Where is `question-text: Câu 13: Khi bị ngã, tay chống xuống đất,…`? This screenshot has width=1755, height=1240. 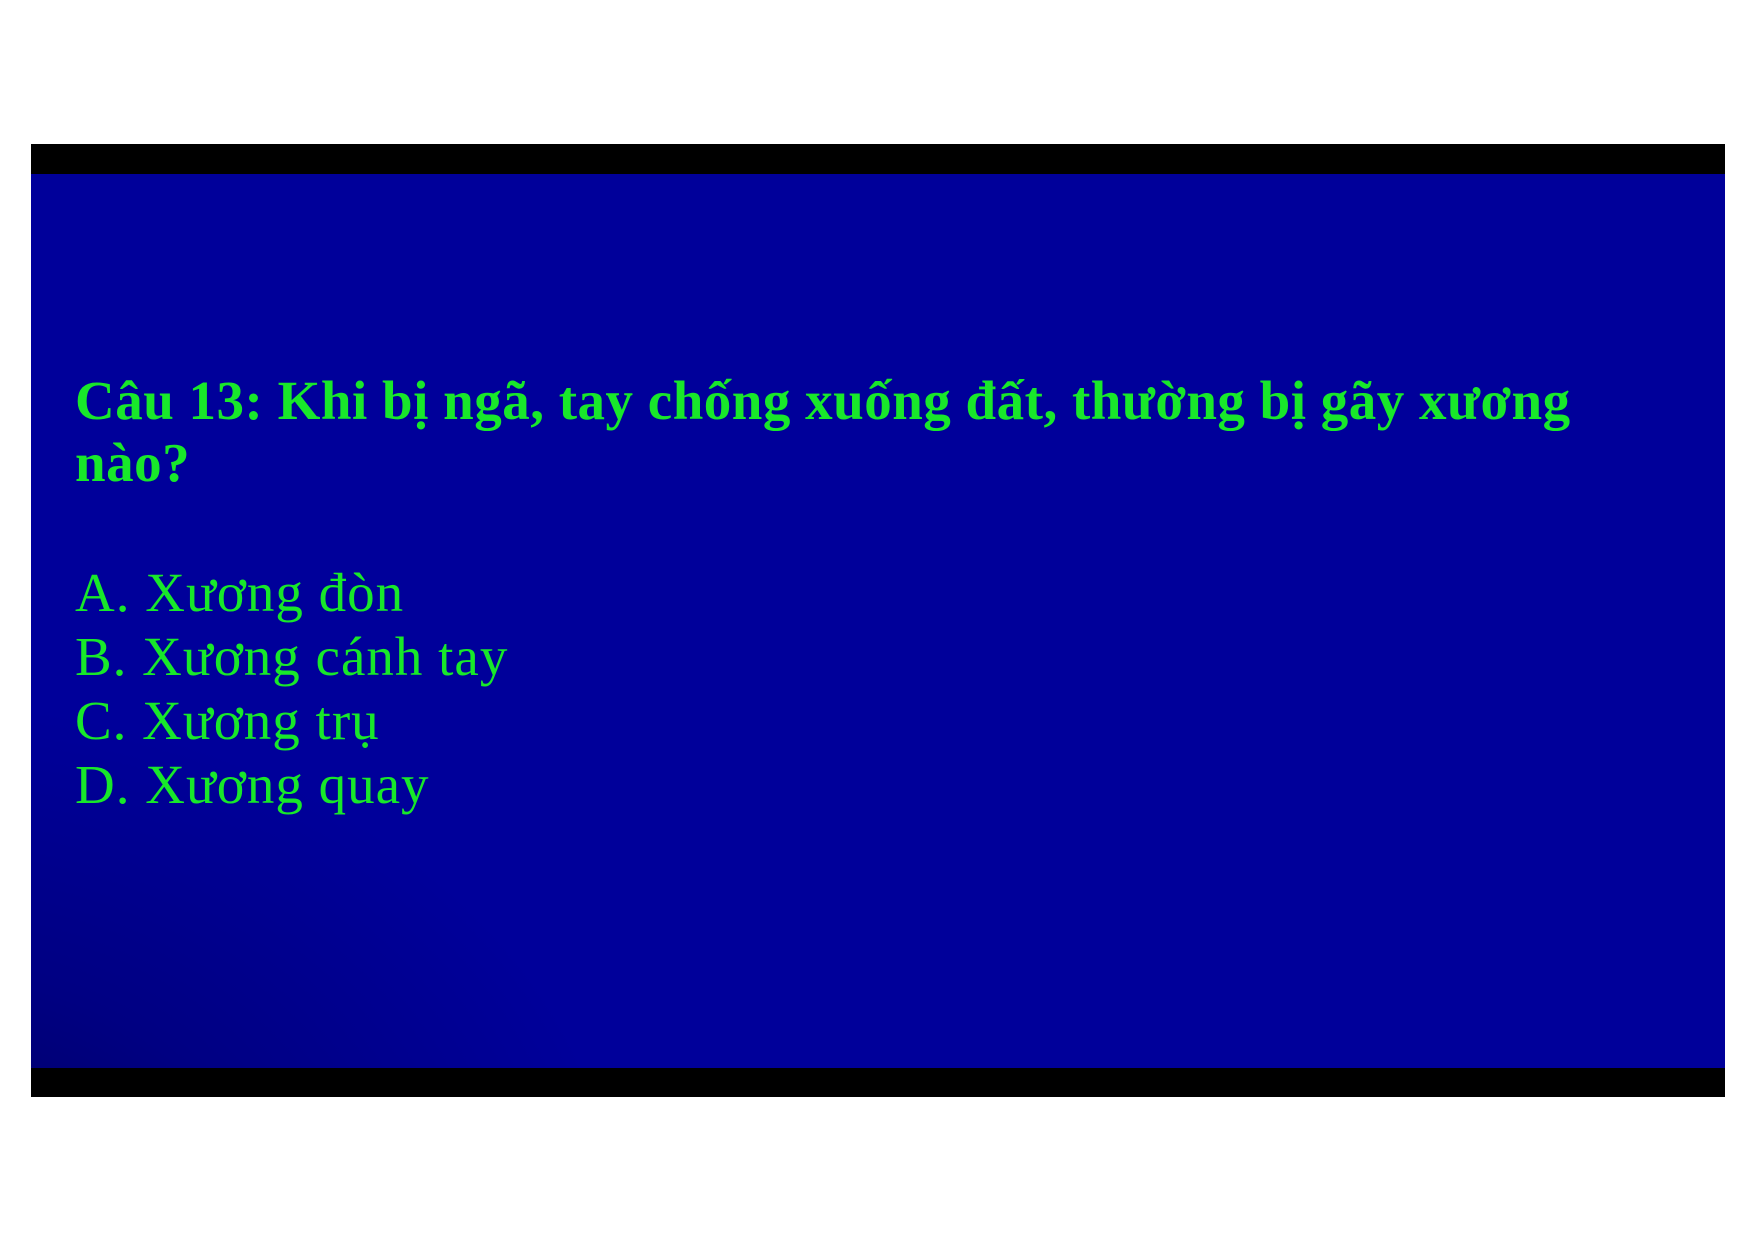
question-text: Câu 13: Khi bị ngã, tay chống xuống đất,… is located at coordinates (823, 431).